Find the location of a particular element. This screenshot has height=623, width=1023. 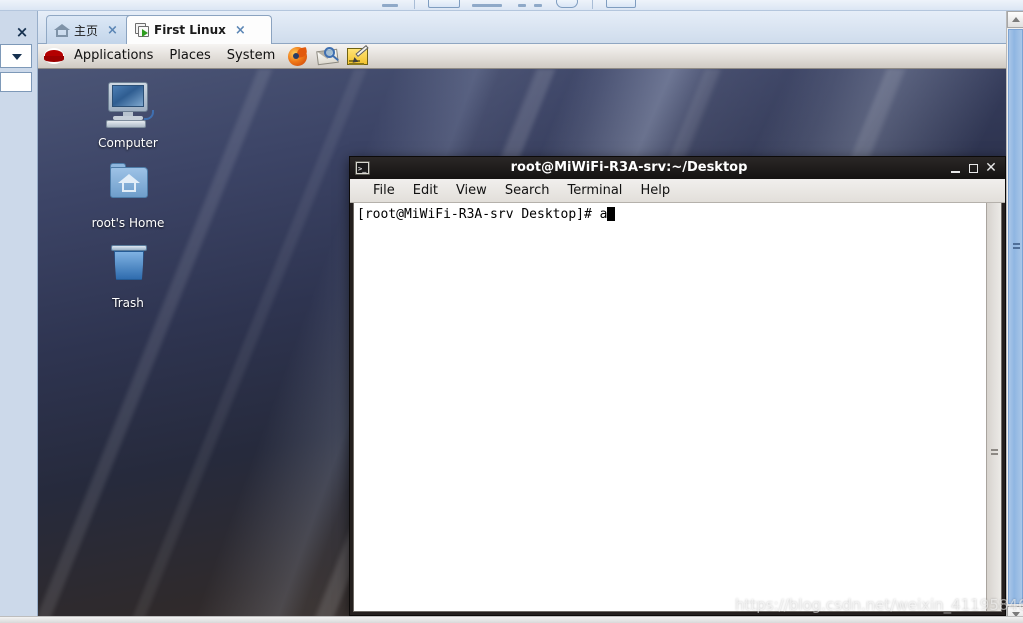

menu-terminal: Terminal is located at coordinates (594, 191).